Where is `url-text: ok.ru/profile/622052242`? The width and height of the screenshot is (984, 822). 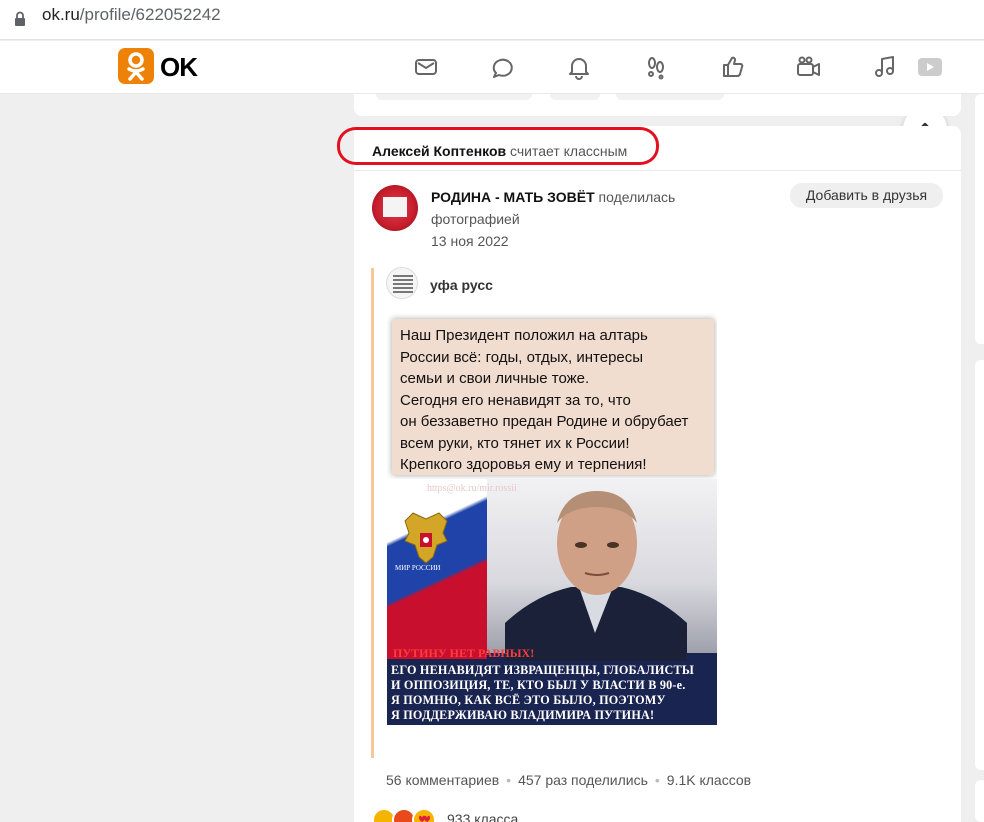
url-text: ok.ru/profile/622052242 is located at coordinates (131, 15).